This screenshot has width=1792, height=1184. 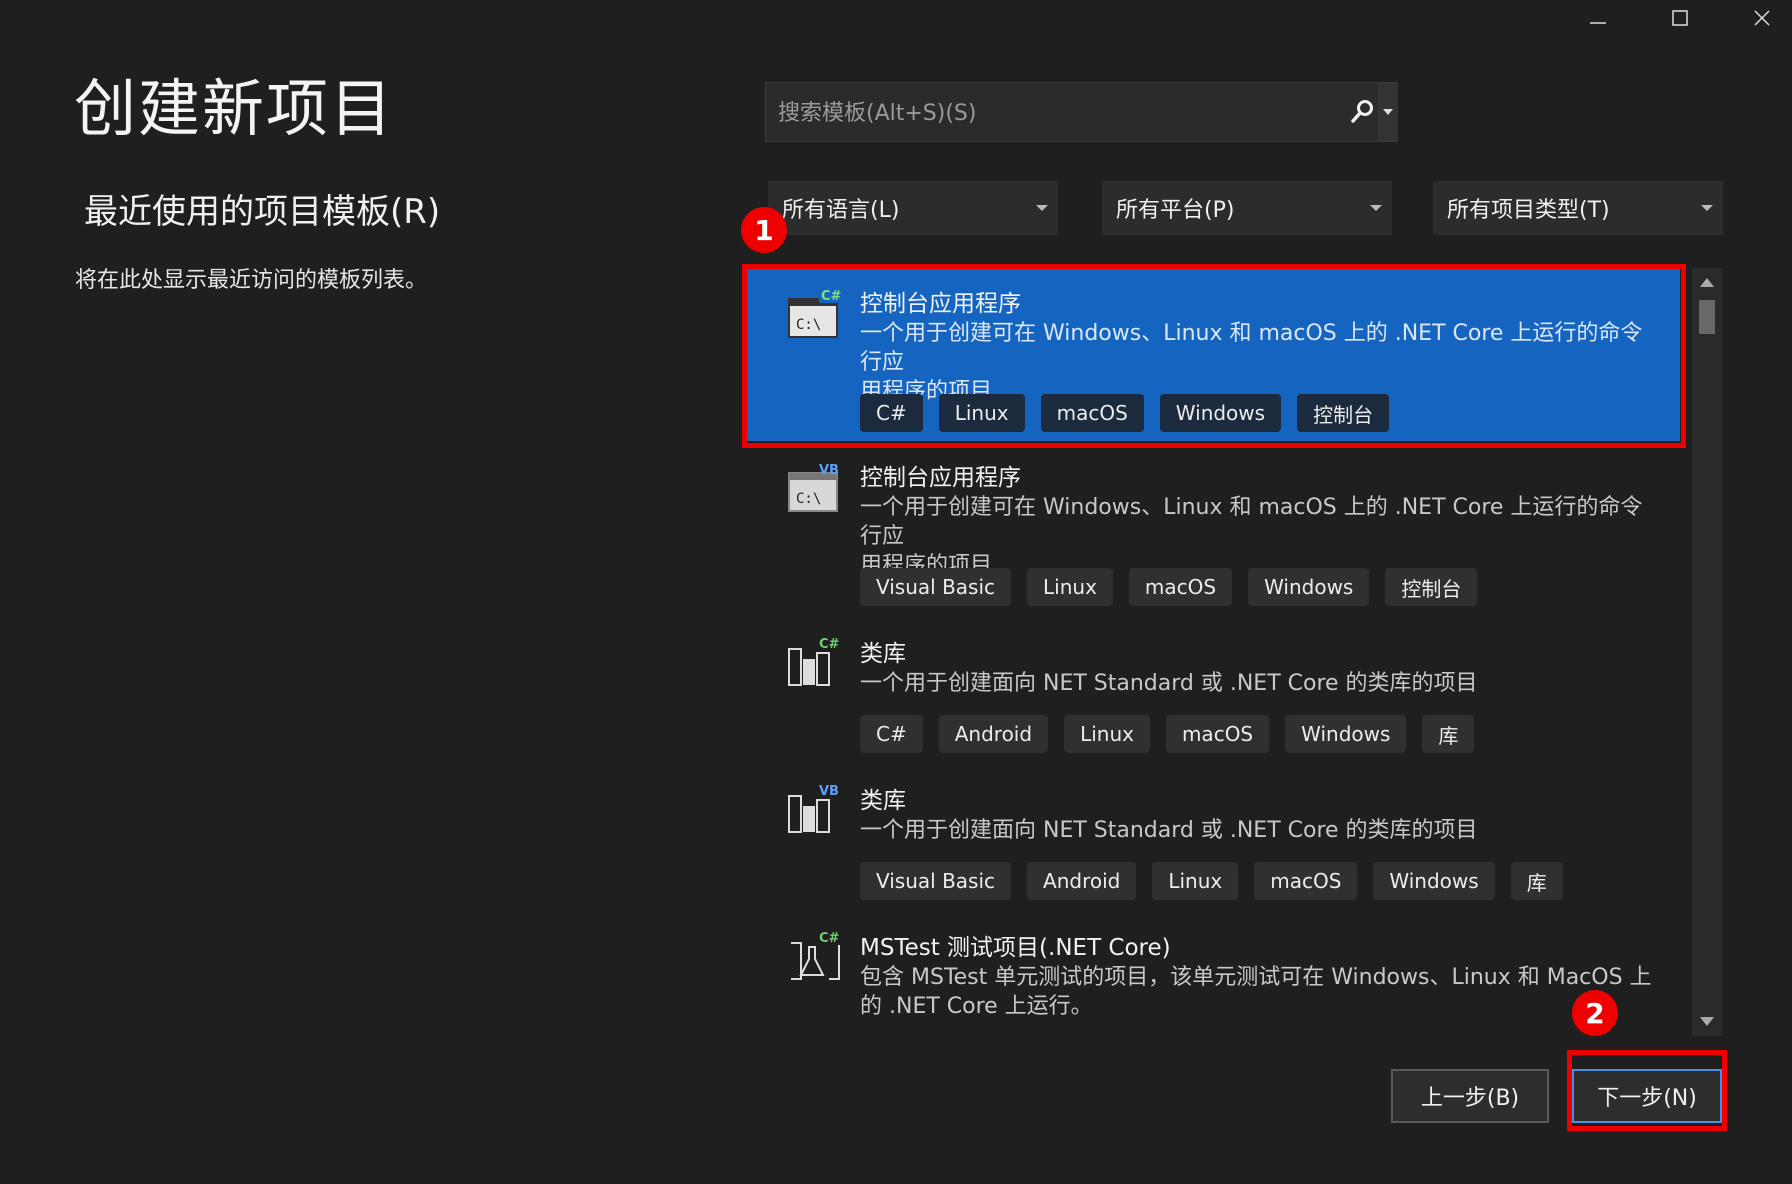 I want to click on search-button, so click(x=1363, y=112).